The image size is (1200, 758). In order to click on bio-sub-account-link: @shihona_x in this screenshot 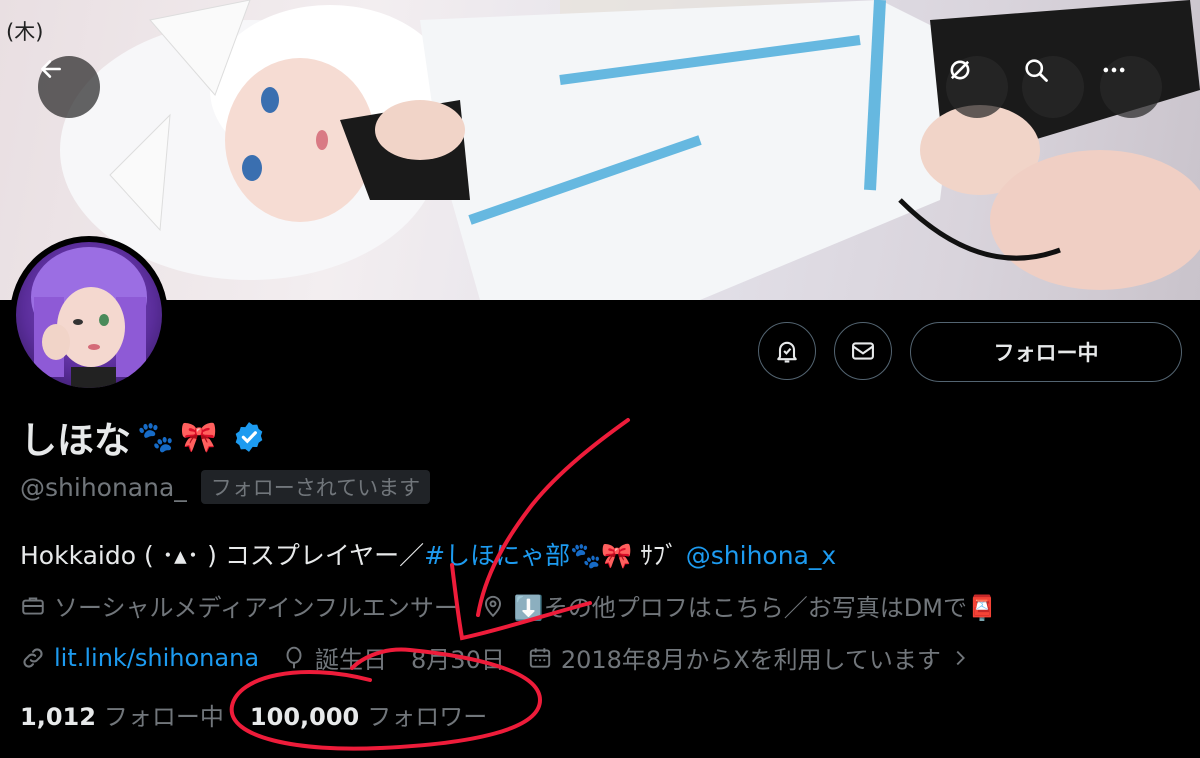, I will do `click(761, 555)`.